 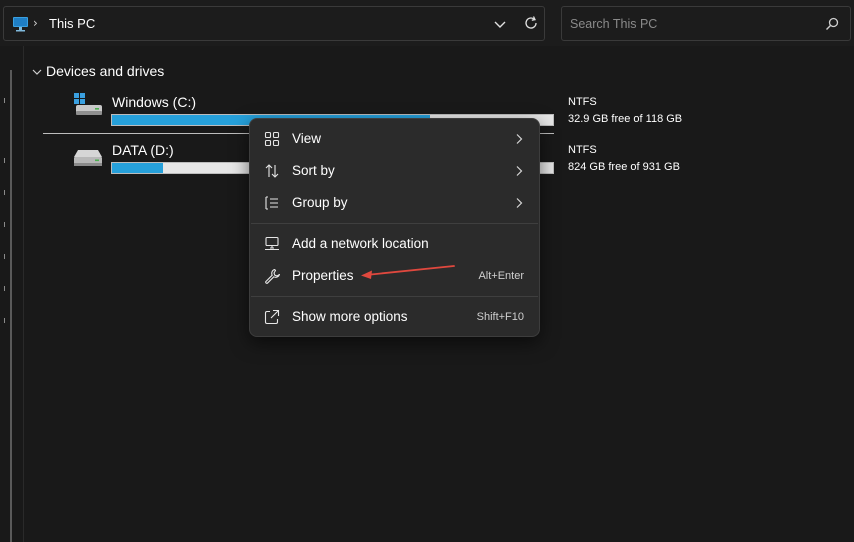 I want to click on usage-bar-fill, so click(x=137, y=168).